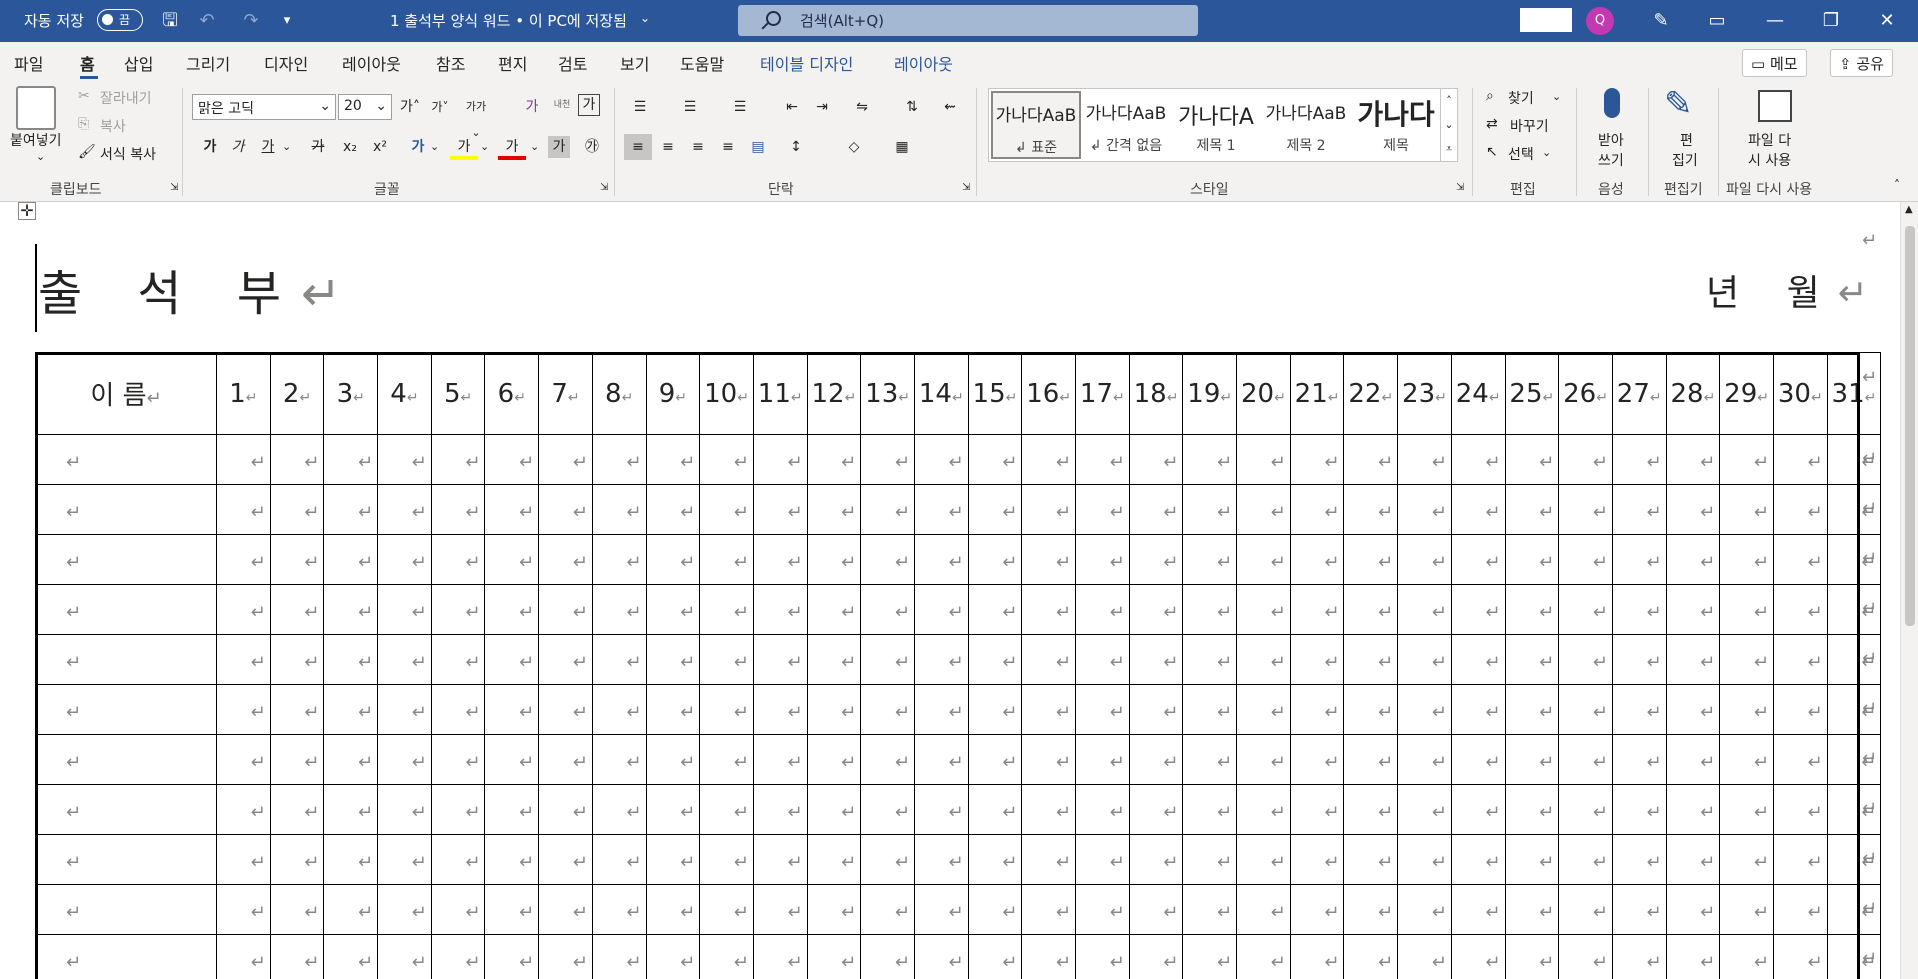 This screenshot has width=1918, height=979. Describe the element at coordinates (1048, 393) in the screenshot. I see `day-header-cell: 16↵` at that location.